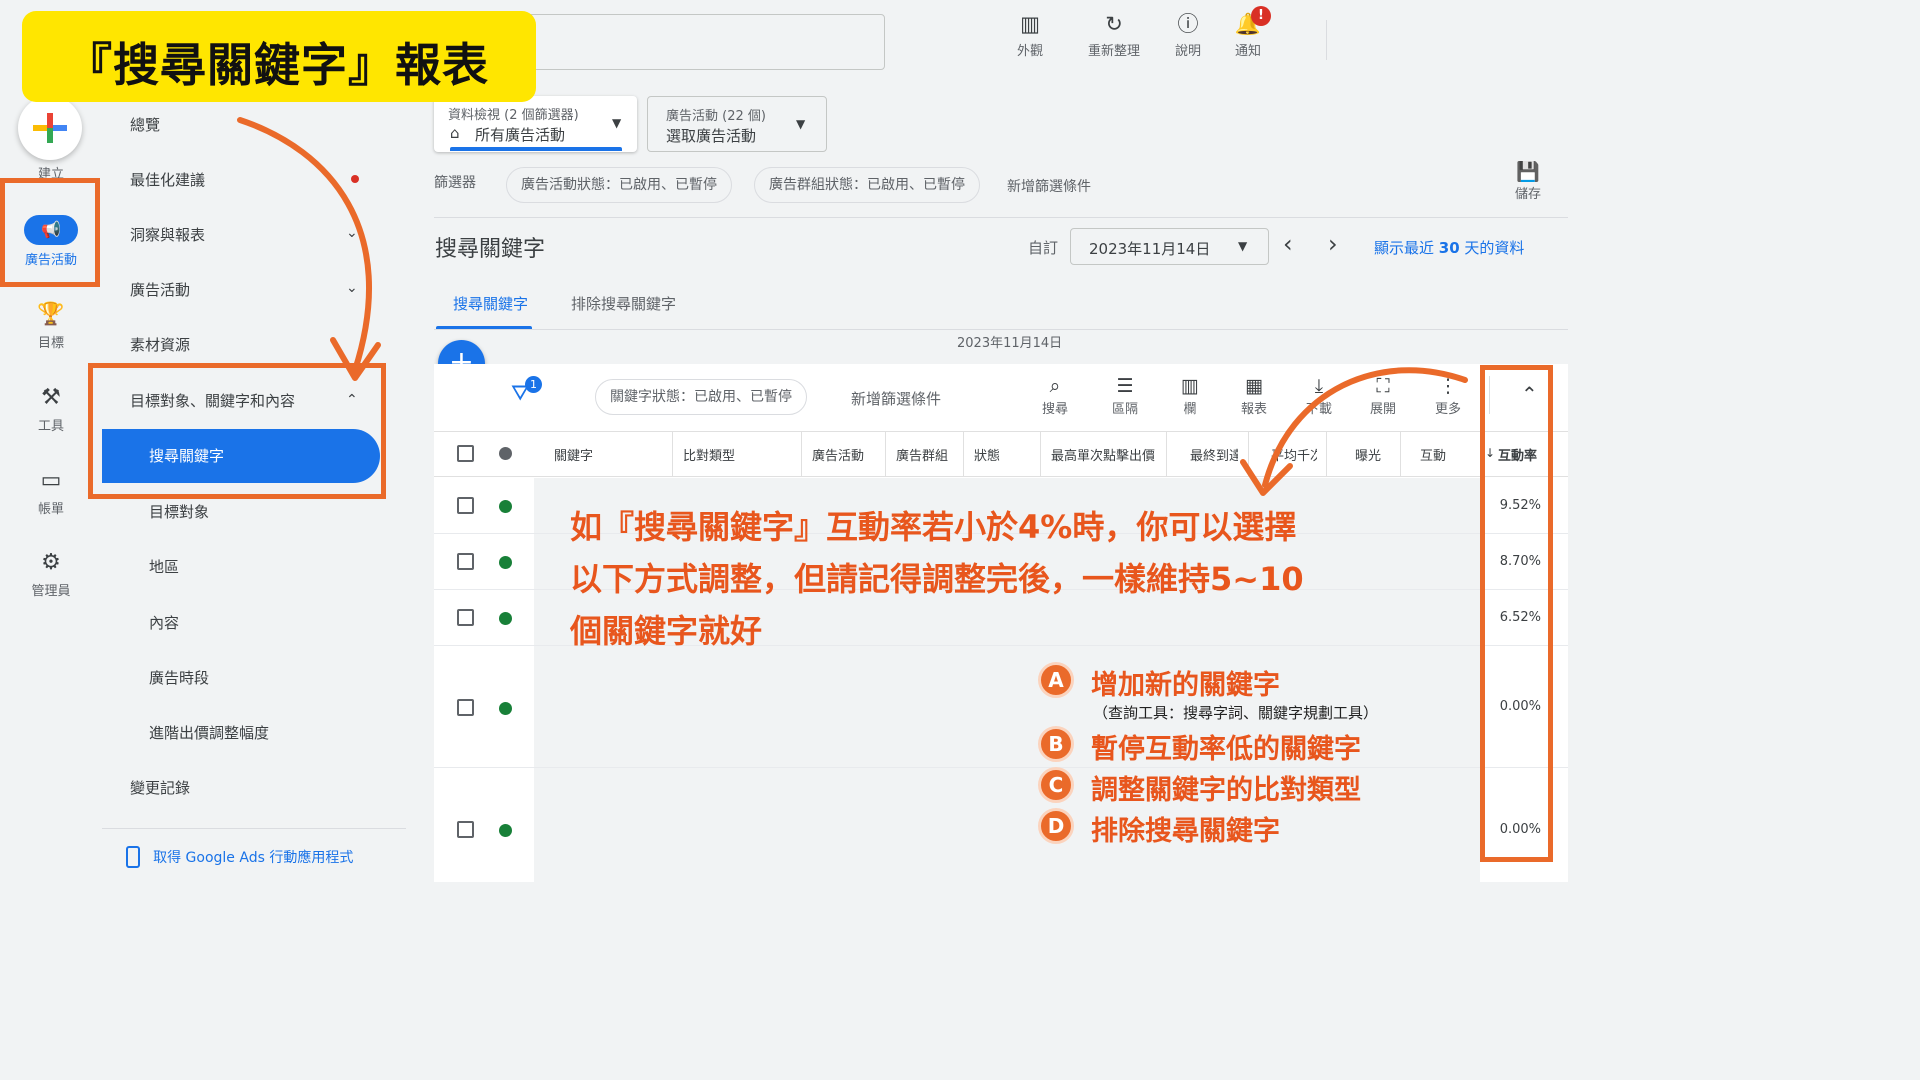 The image size is (1920, 1080). What do you see at coordinates (1226, 790) in the screenshot?
I see `option-text-c: 調整關鍵字的比對類型` at bounding box center [1226, 790].